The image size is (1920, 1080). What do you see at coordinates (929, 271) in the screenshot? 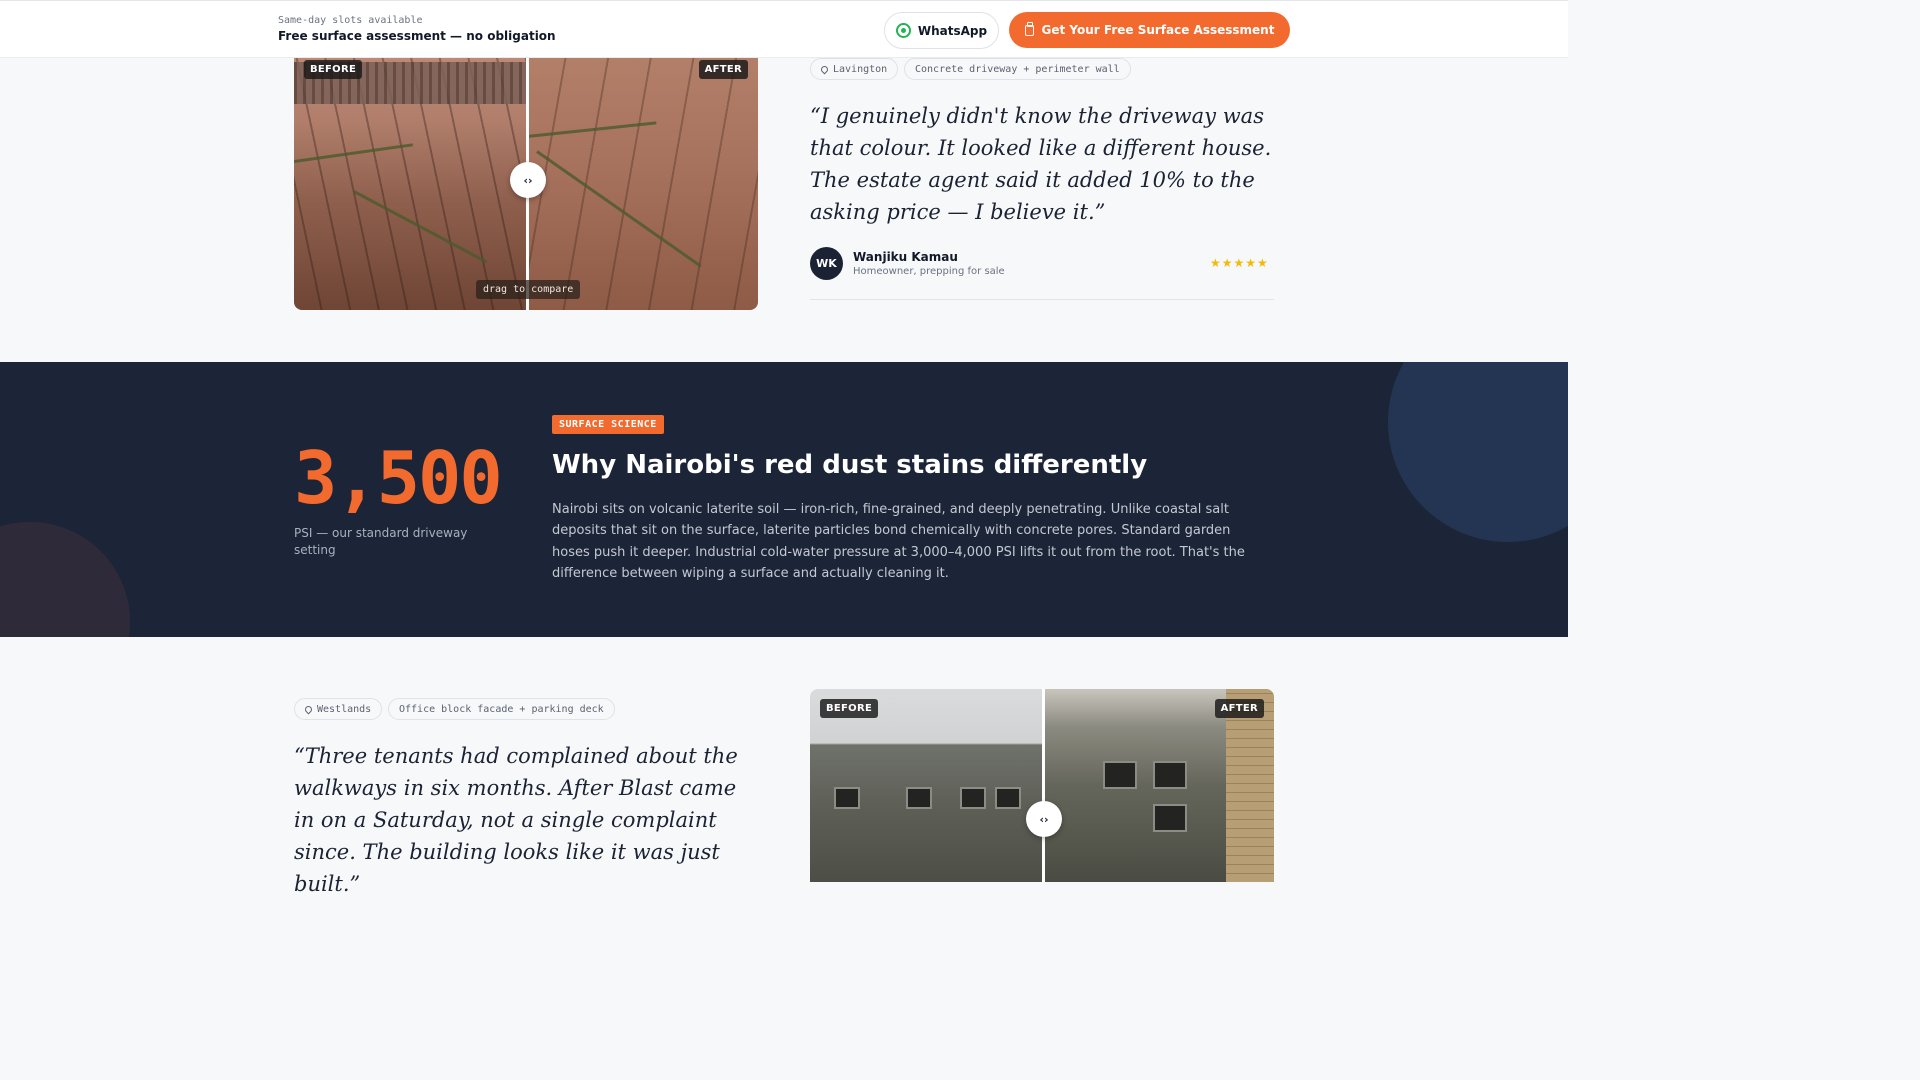
I see `author-role: Homeowner, prepping for sale` at bounding box center [929, 271].